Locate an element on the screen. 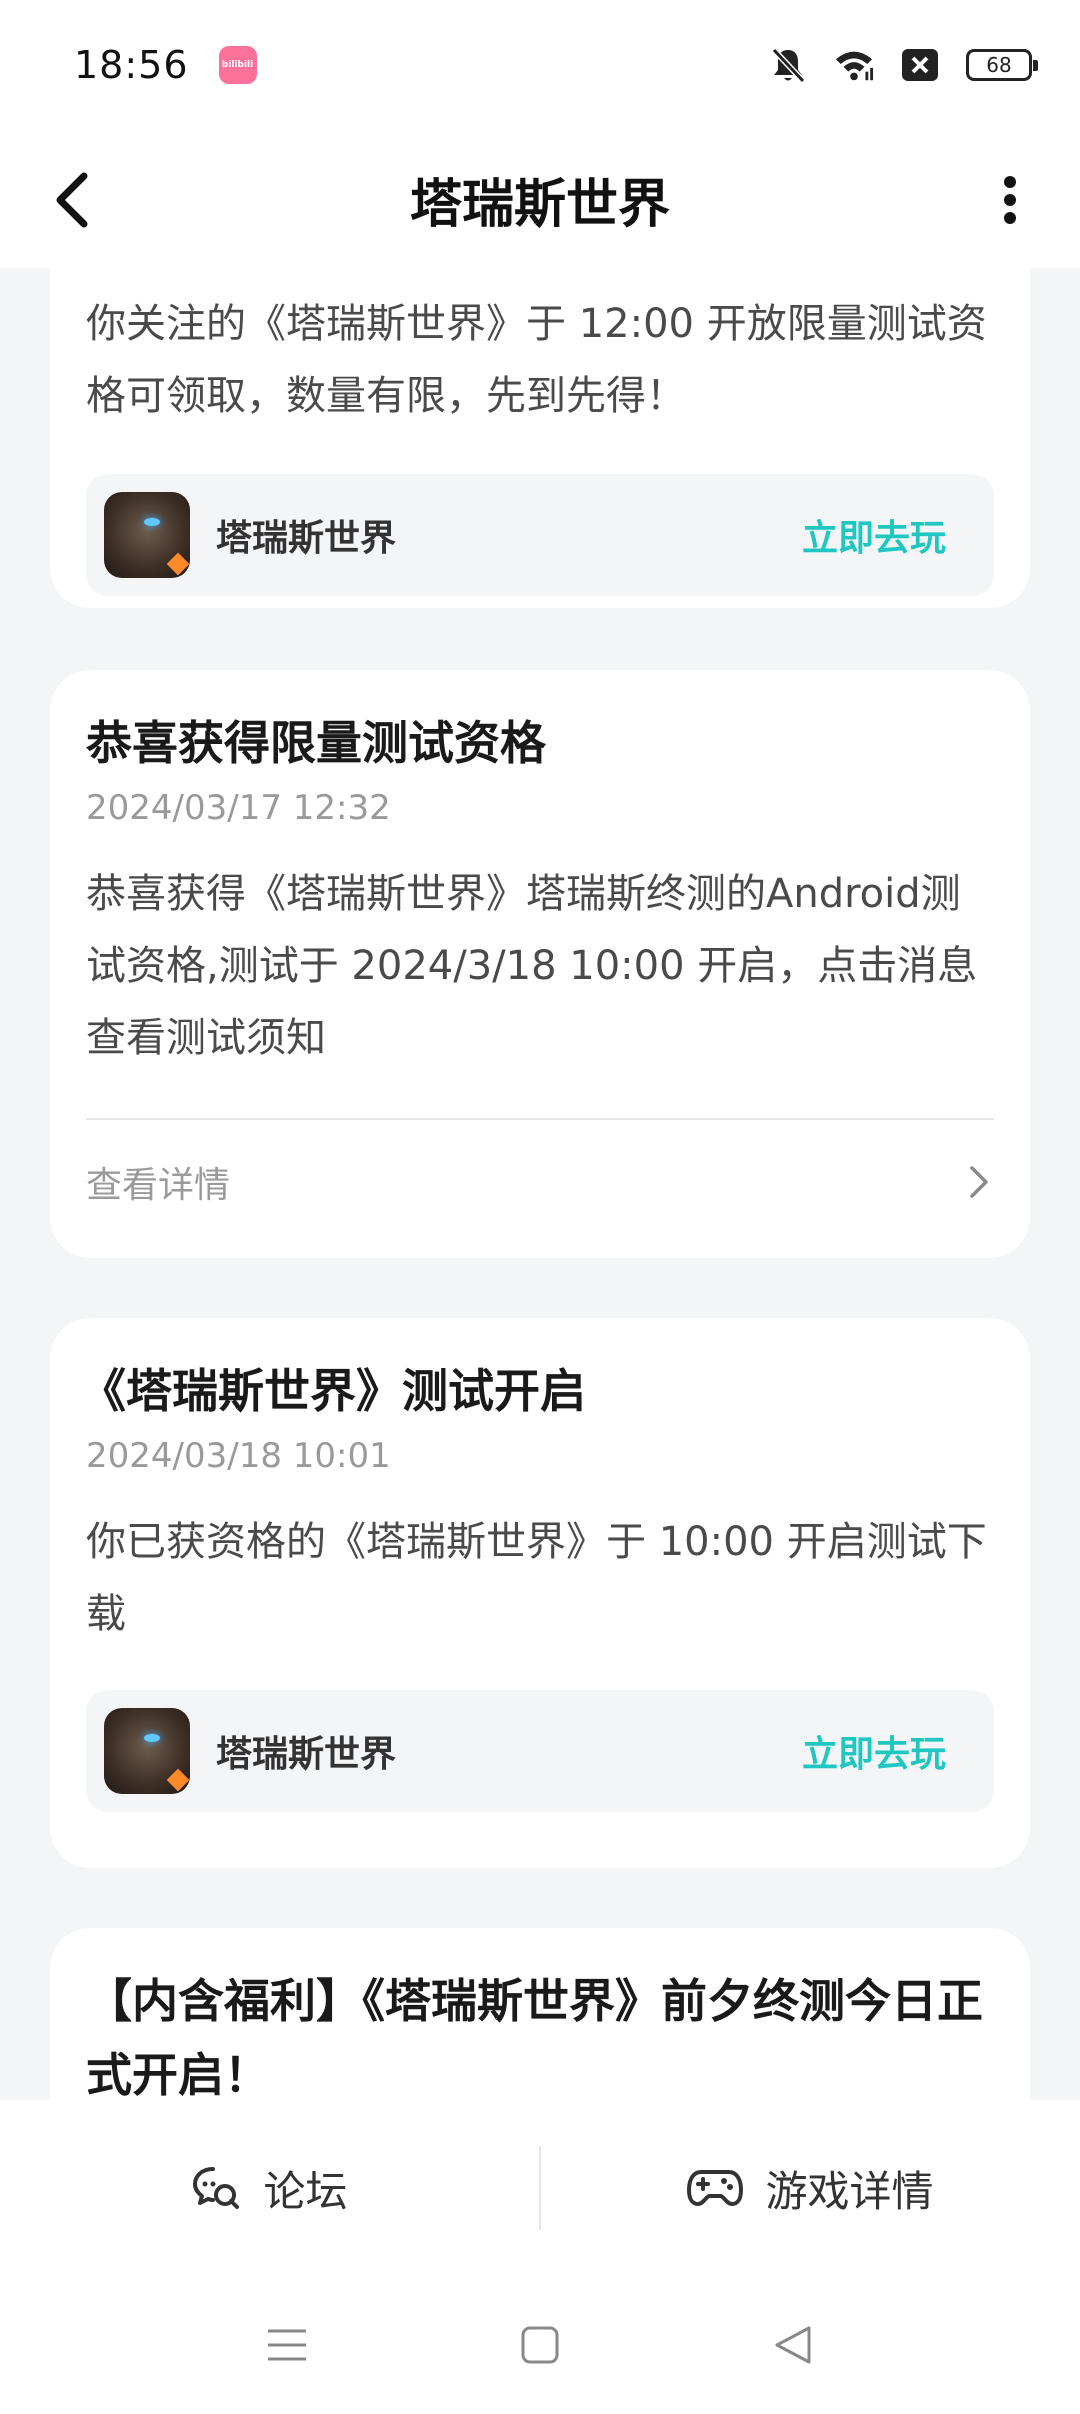  chevron-right-icon is located at coordinates (979, 1182).